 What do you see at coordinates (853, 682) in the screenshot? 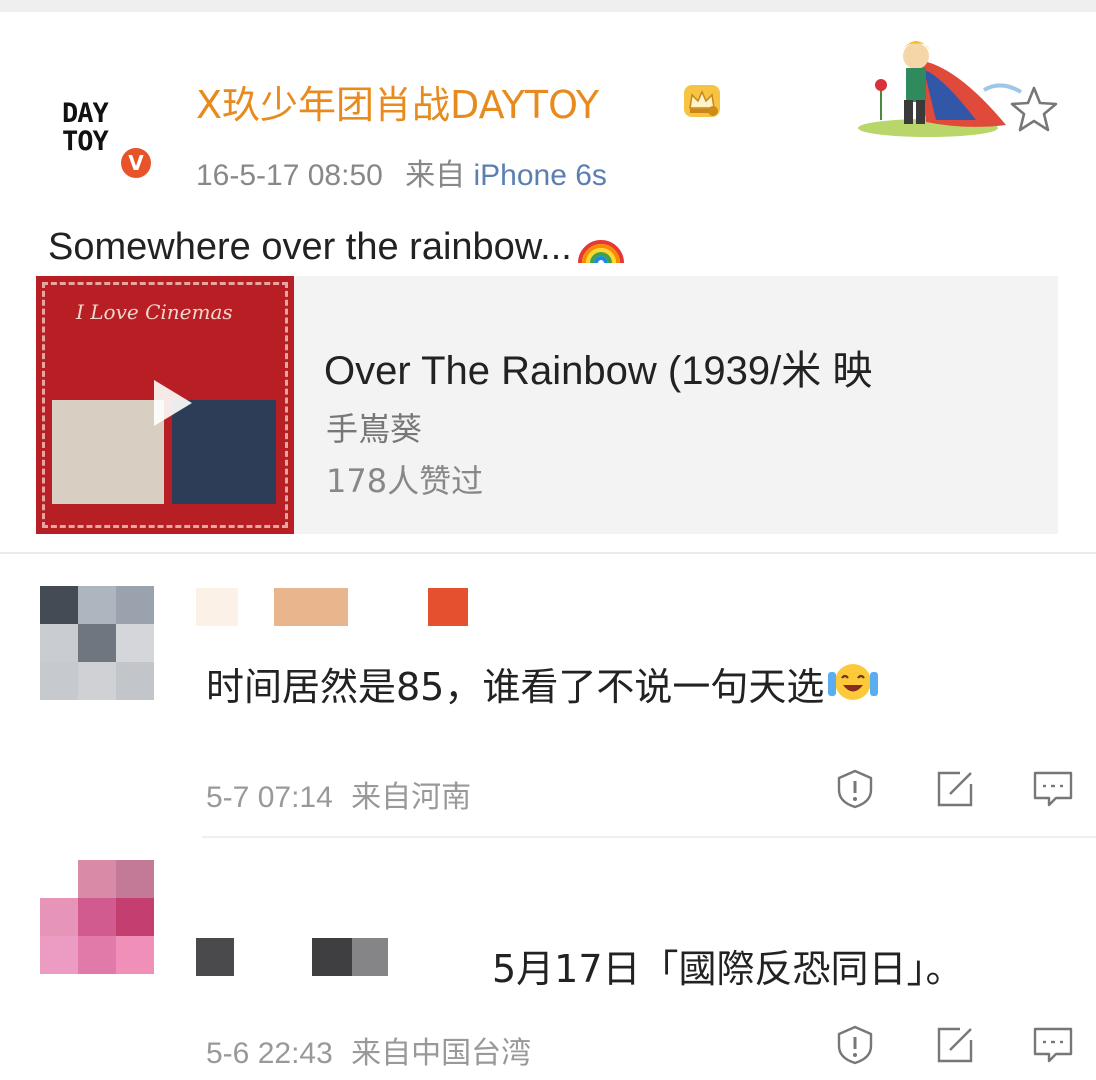
I see `laughing-crying-emoji` at bounding box center [853, 682].